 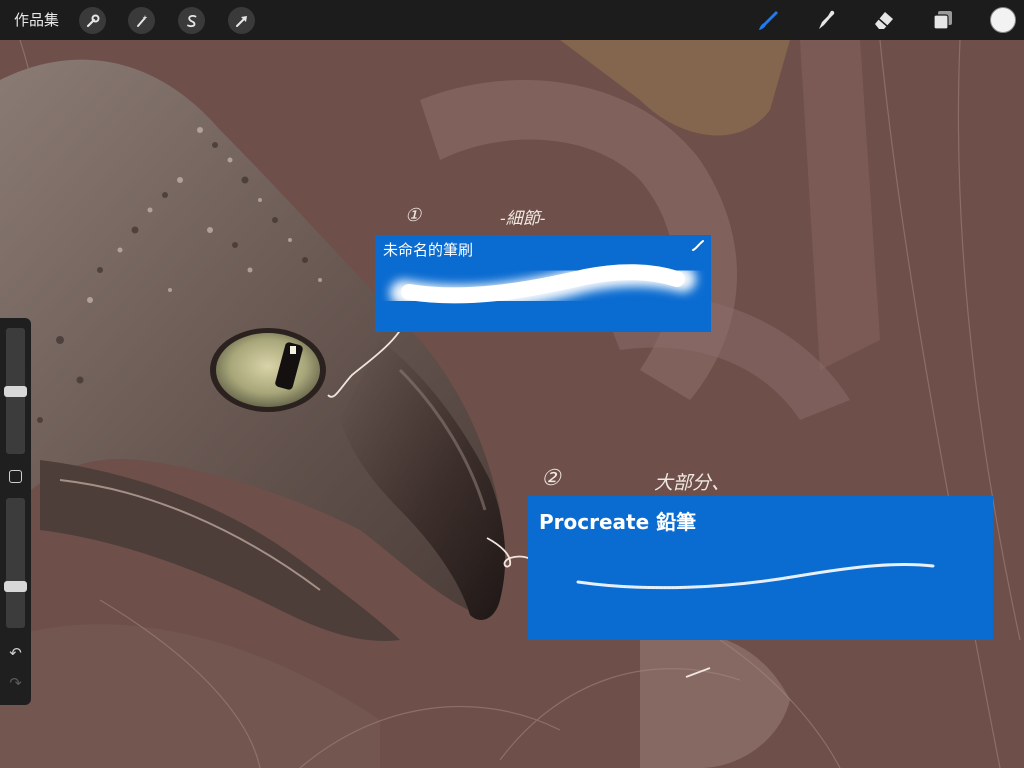 I want to click on brush-size-slider, so click(x=15, y=391).